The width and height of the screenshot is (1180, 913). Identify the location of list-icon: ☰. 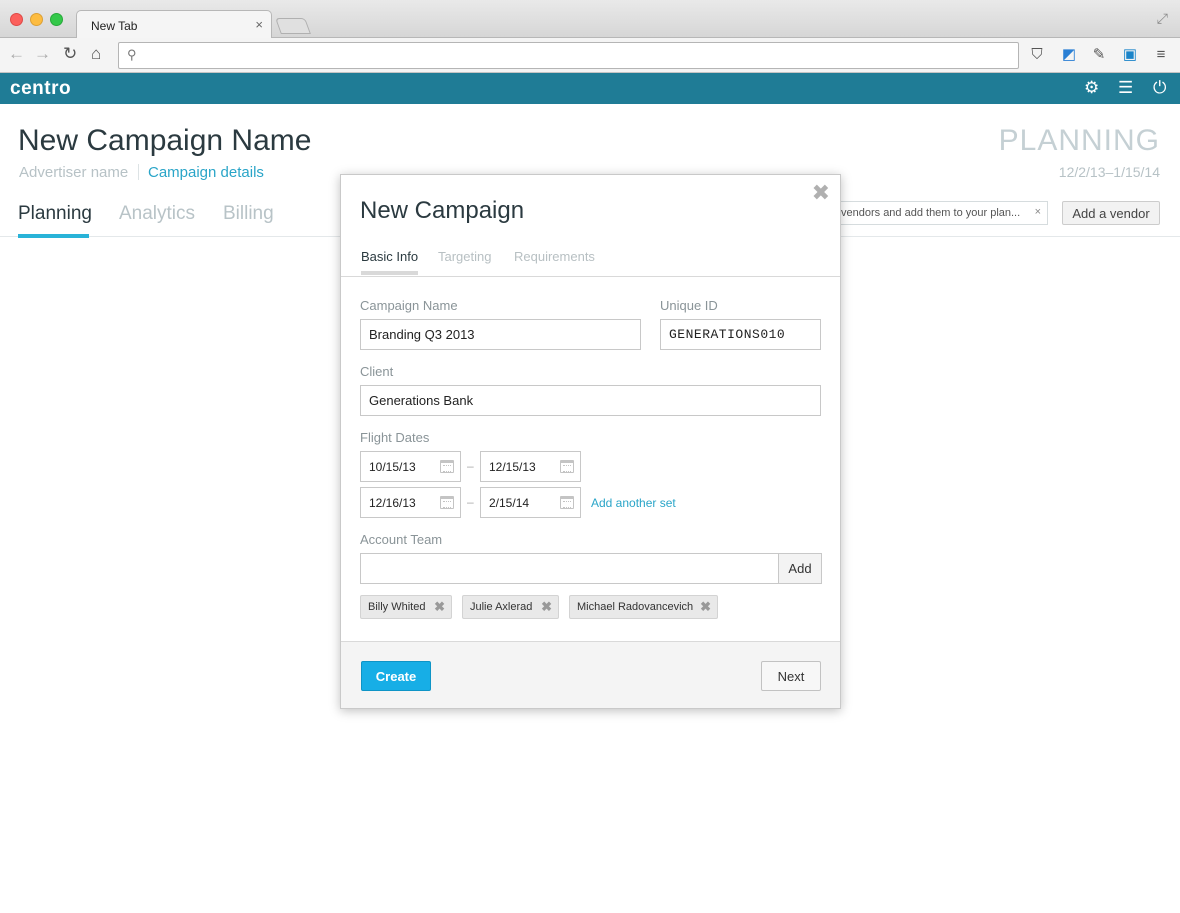
(1125, 88).